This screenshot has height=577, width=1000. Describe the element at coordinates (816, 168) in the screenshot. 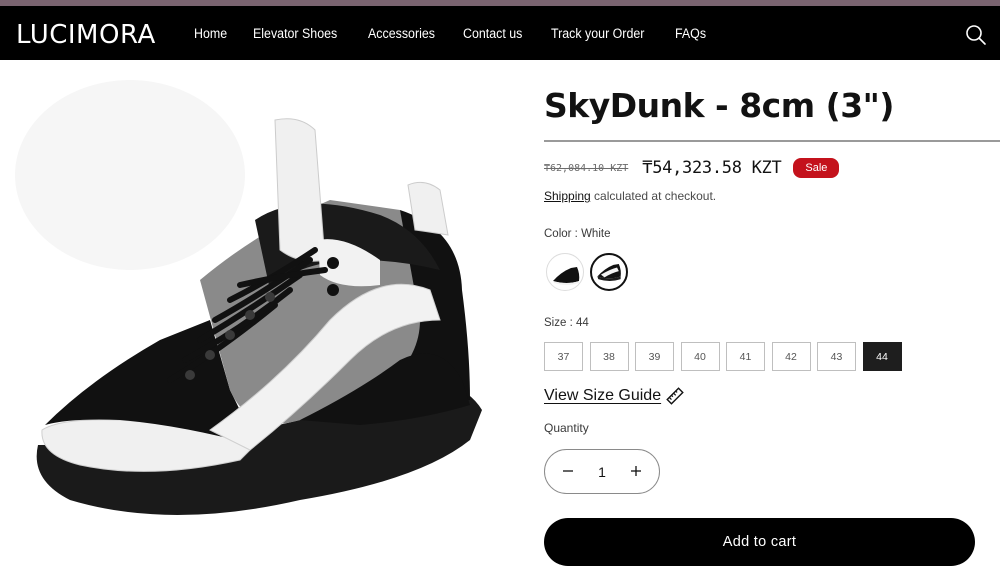

I see `sale-badge: Sale` at that location.